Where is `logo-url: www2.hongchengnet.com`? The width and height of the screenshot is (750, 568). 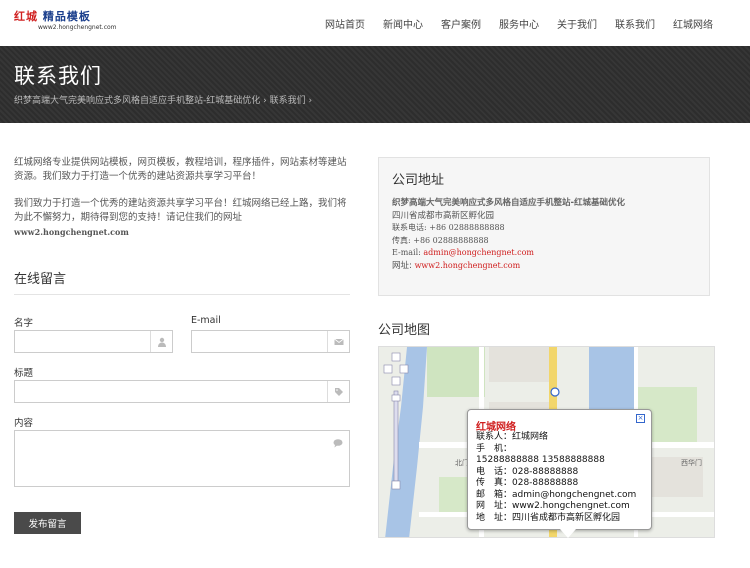 logo-url: www2.hongchengnet.com is located at coordinates (77, 27).